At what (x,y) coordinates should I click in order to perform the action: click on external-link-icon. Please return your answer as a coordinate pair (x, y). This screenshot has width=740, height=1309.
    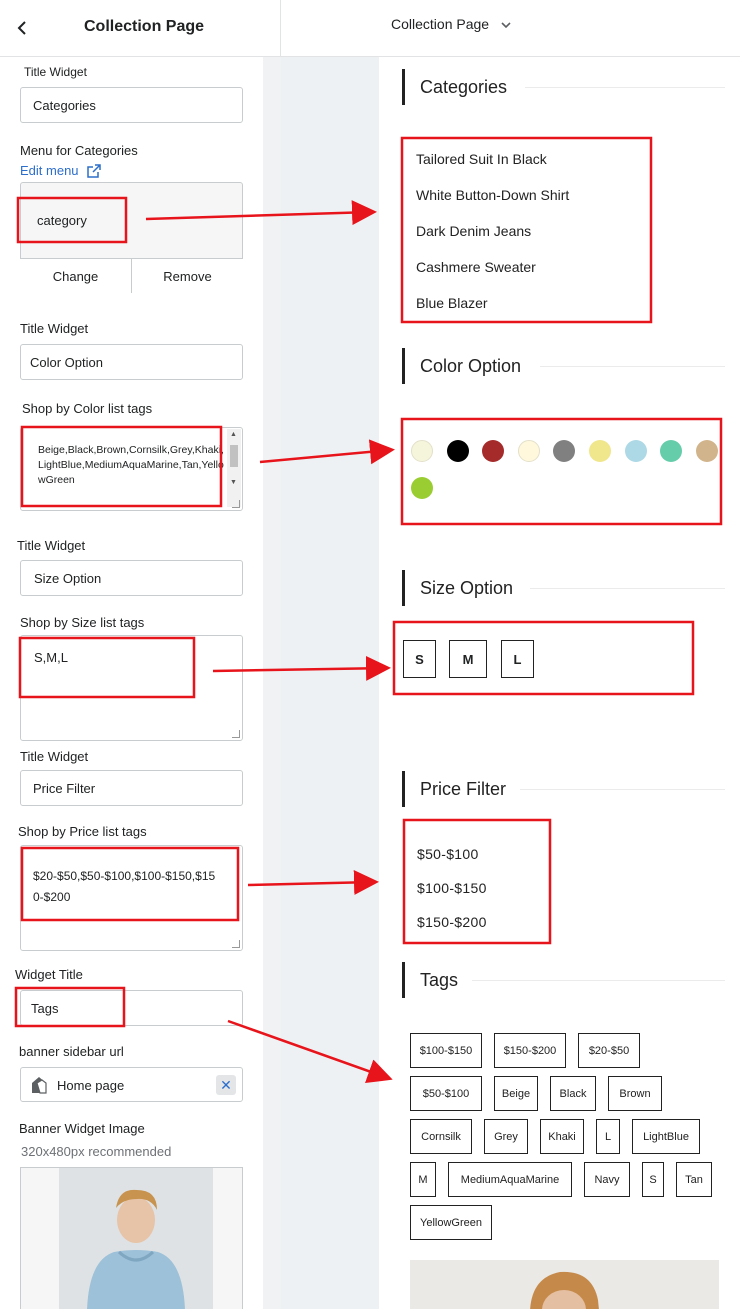
    Looking at the image, I should click on (93, 170).